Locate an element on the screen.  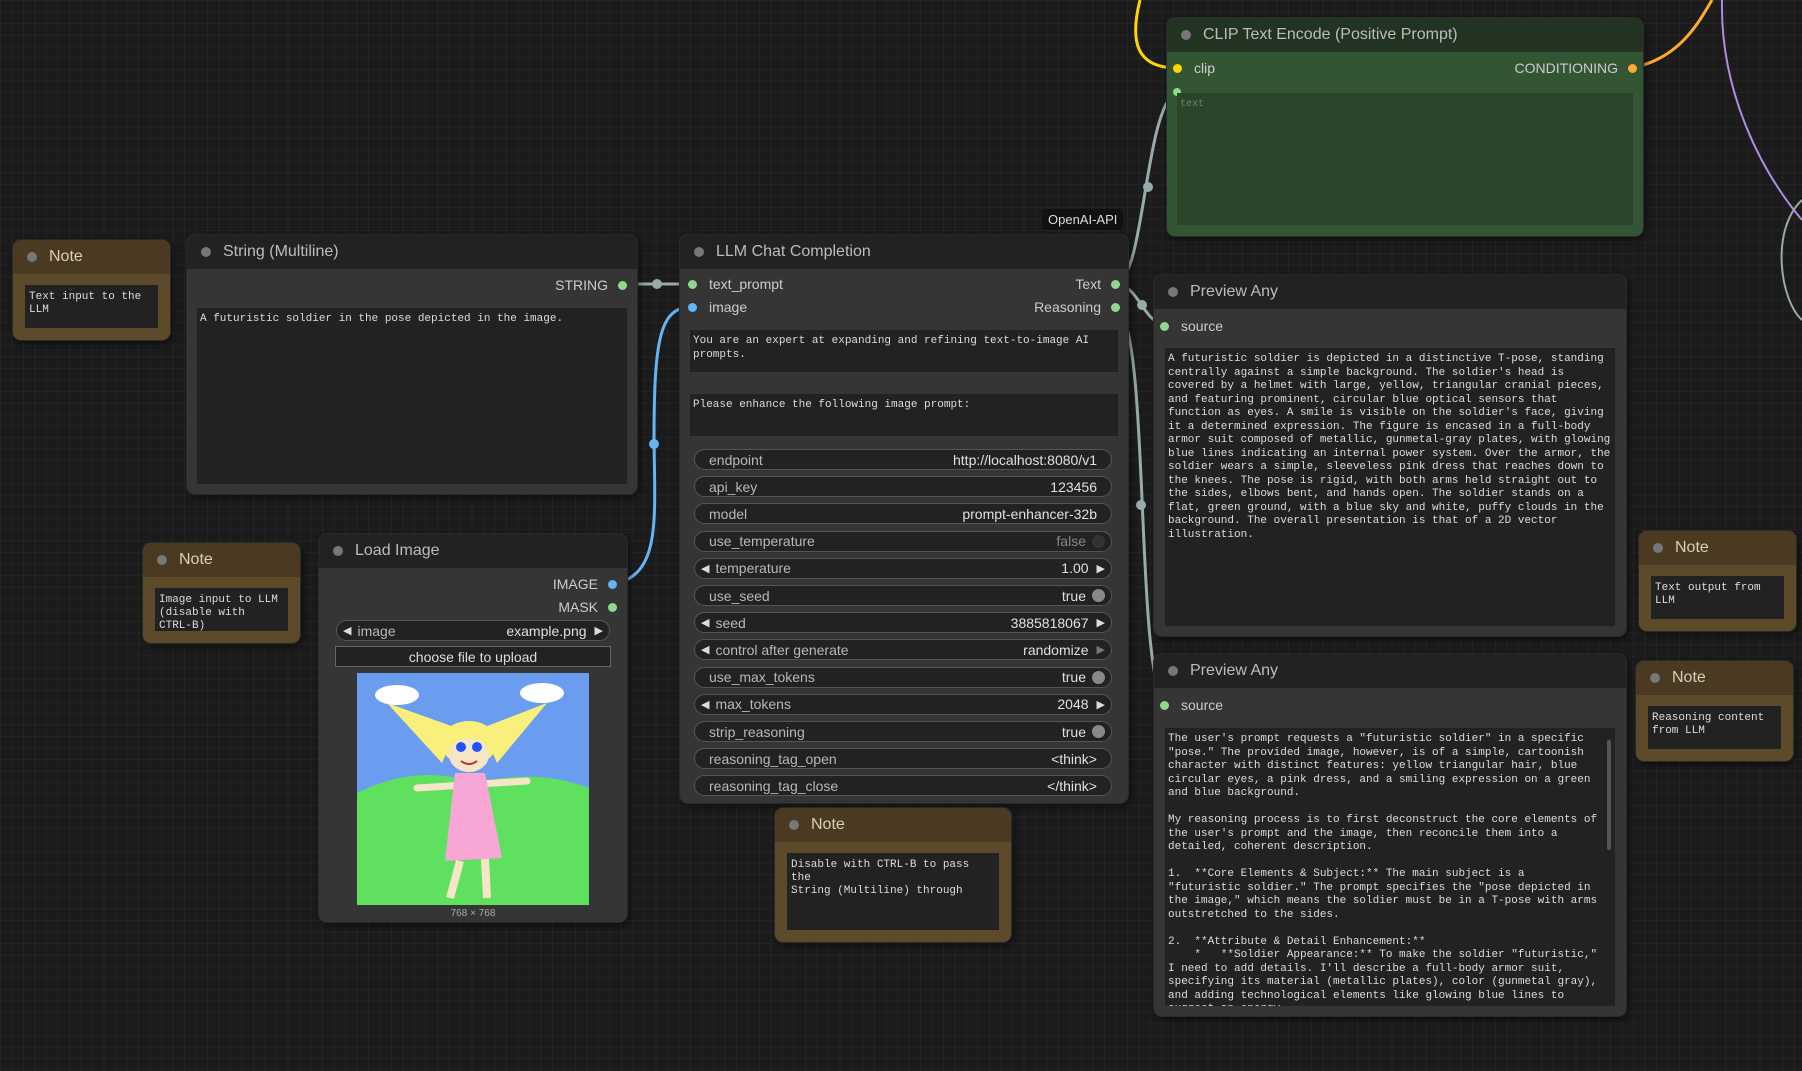
note-node: Note Text output from LLM is located at coordinates (1717, 581).